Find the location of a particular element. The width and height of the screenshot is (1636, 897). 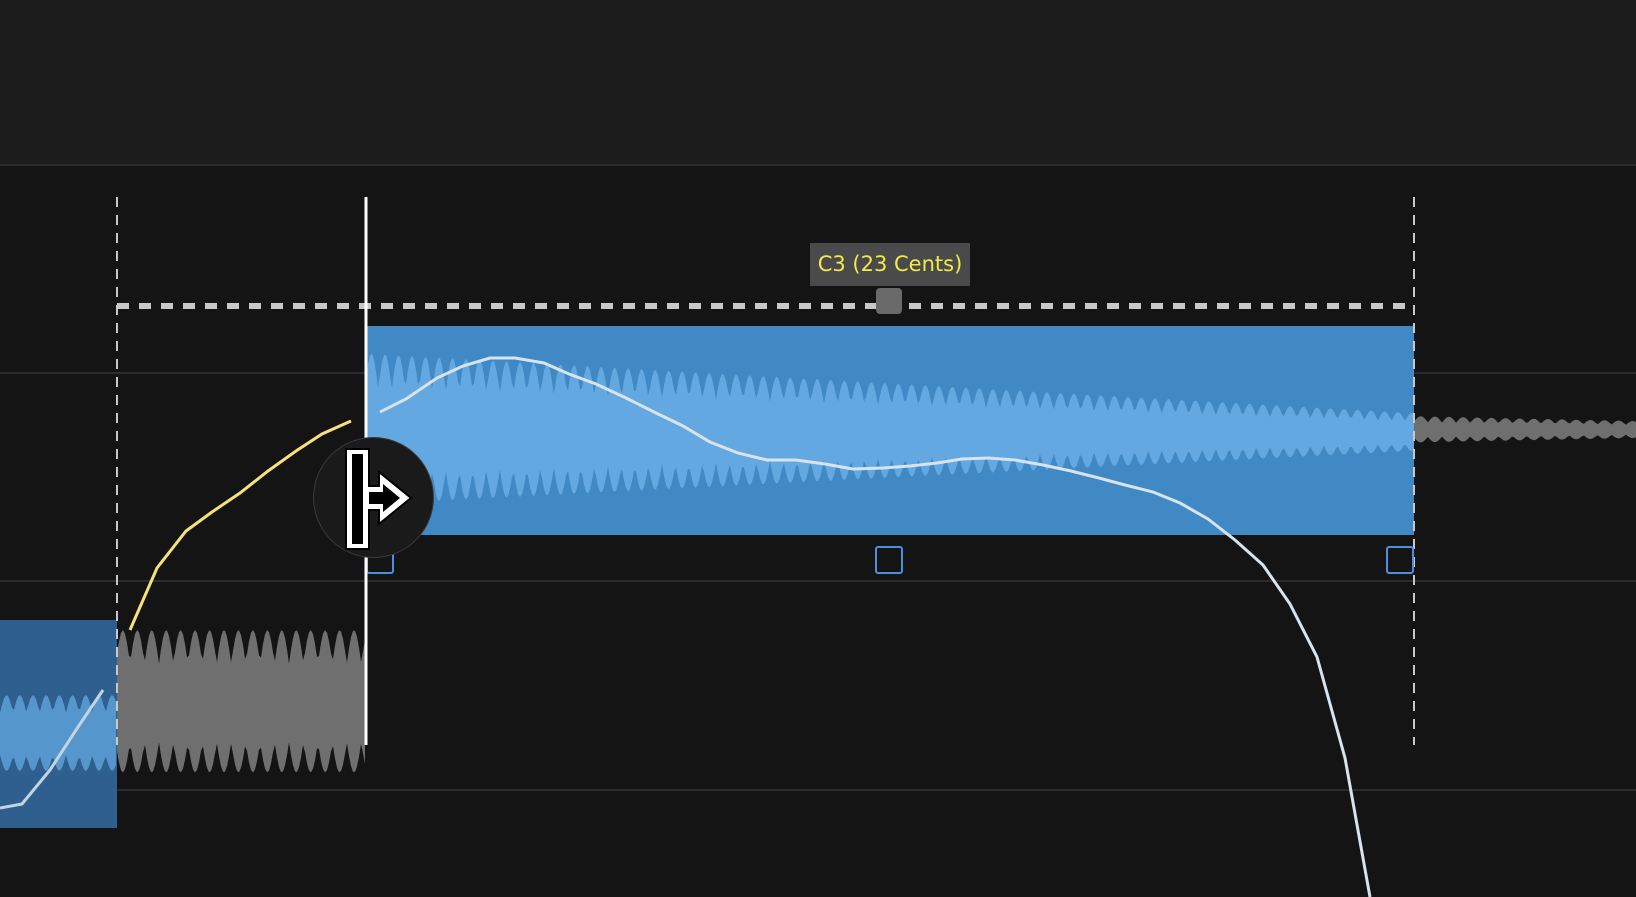

note-end-handle is located at coordinates (1400, 560).